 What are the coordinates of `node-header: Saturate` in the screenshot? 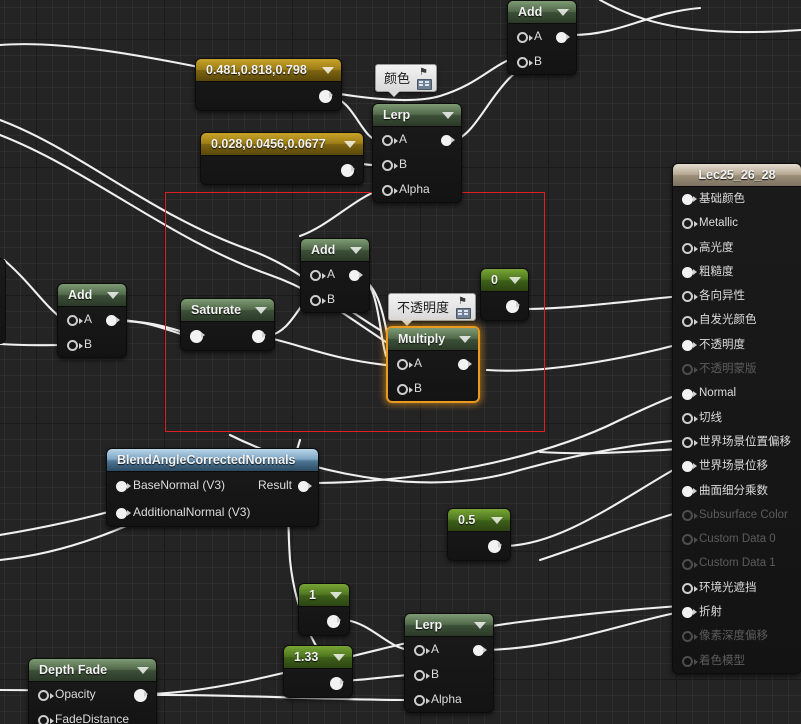 It's located at (227, 310).